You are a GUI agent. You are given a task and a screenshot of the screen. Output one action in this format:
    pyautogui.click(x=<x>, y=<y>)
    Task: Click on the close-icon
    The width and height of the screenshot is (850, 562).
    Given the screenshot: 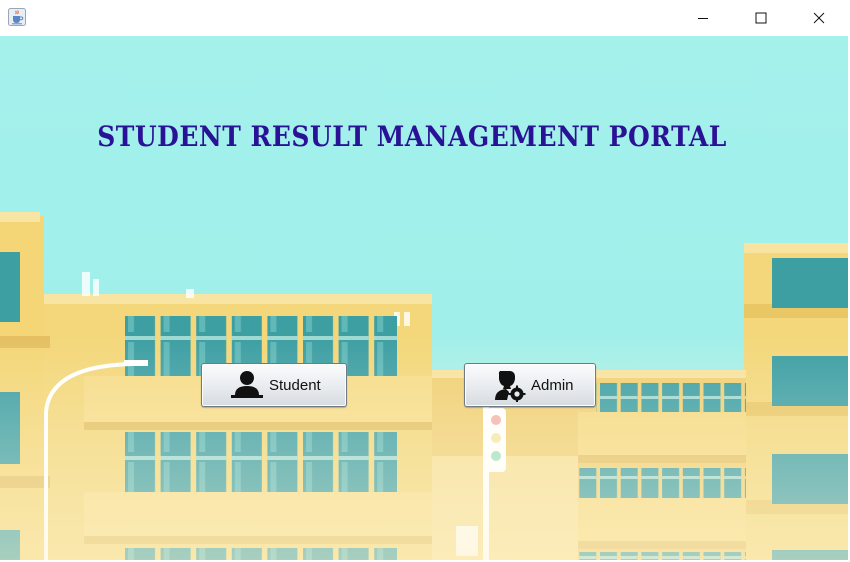 What is the action you would take?
    pyautogui.click(x=819, y=18)
    